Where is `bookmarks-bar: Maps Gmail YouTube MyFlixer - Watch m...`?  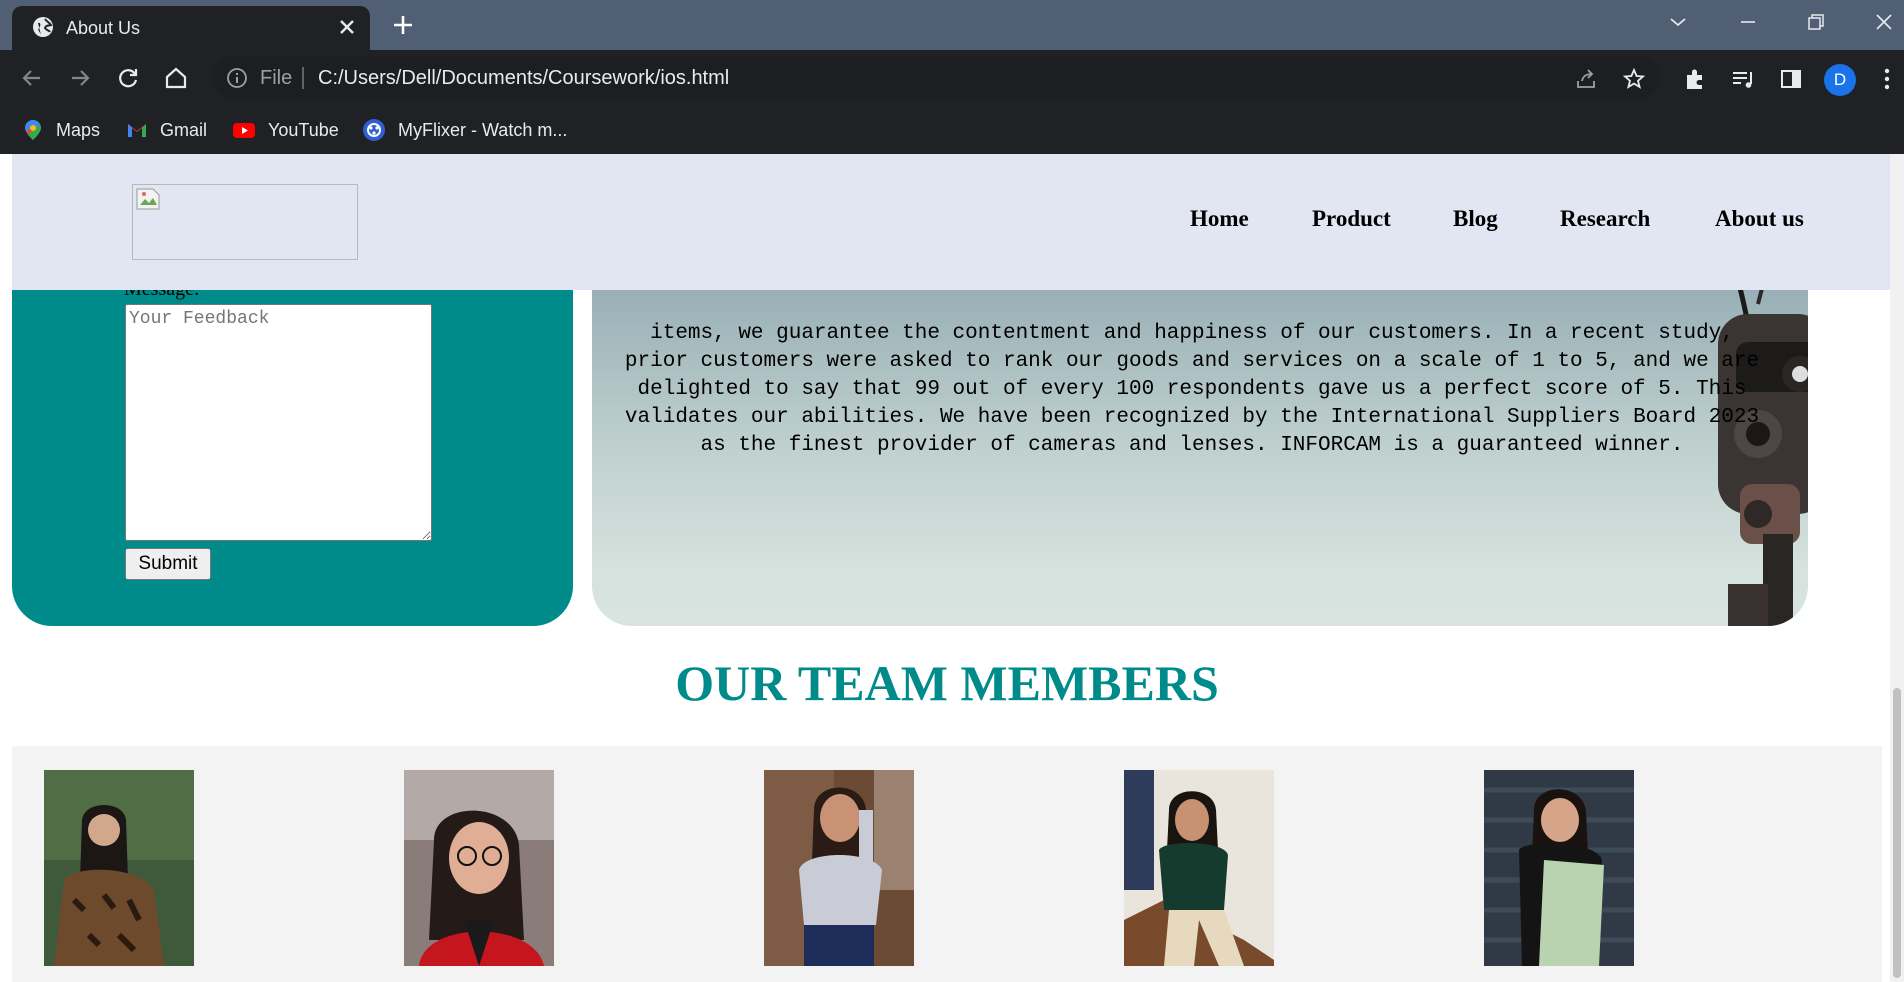
bookmarks-bar: Maps Gmail YouTube MyFlixer - Watch m... is located at coordinates (952, 130).